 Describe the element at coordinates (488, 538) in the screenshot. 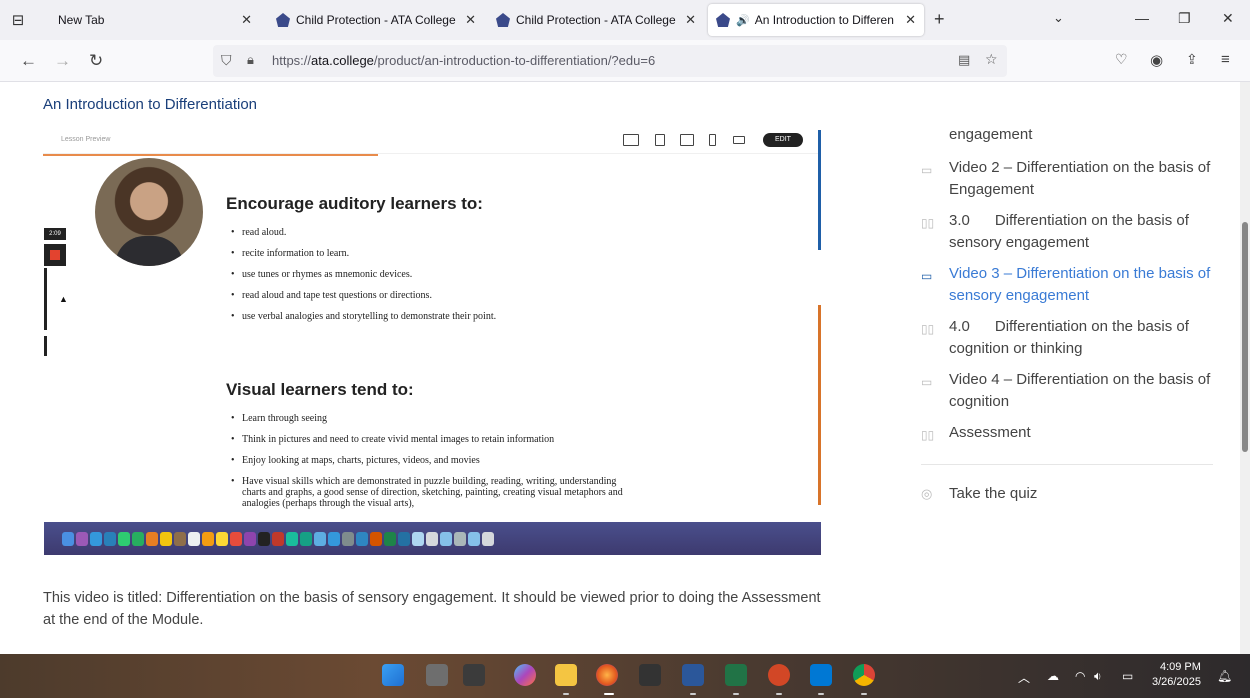

I see `trash-icon` at that location.